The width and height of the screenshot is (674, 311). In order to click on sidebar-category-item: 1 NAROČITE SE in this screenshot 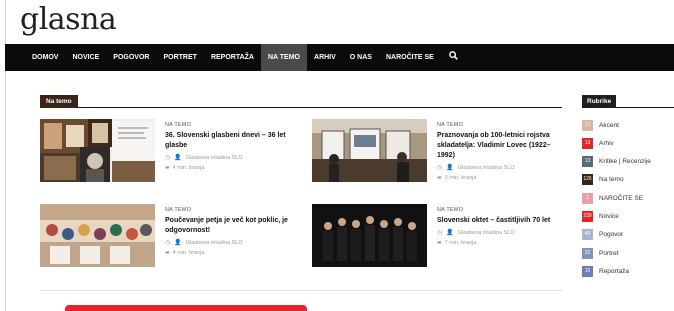, I will do `click(628, 198)`.